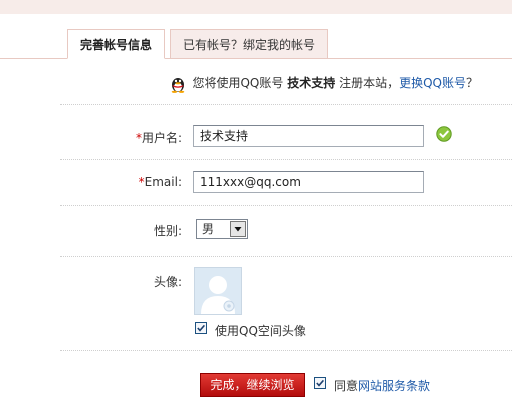 This screenshot has height=418, width=512. What do you see at coordinates (432, 83) in the screenshot?
I see `change-qq-account-link: 更换QQ账号` at bounding box center [432, 83].